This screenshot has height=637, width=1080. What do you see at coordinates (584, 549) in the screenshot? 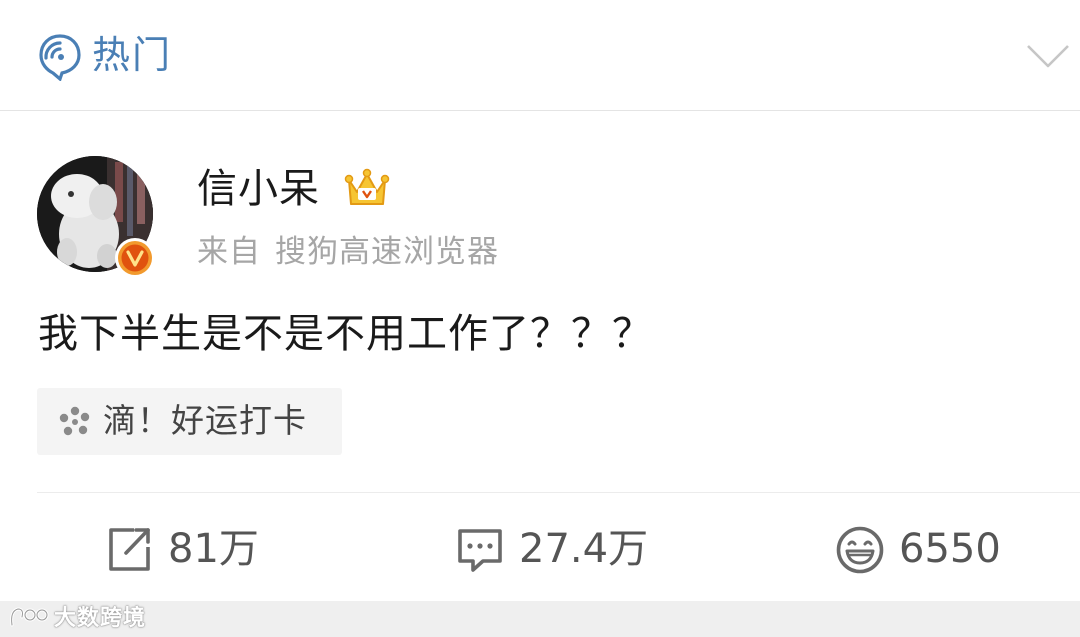
I see `comment-count: 27.4万` at bounding box center [584, 549].